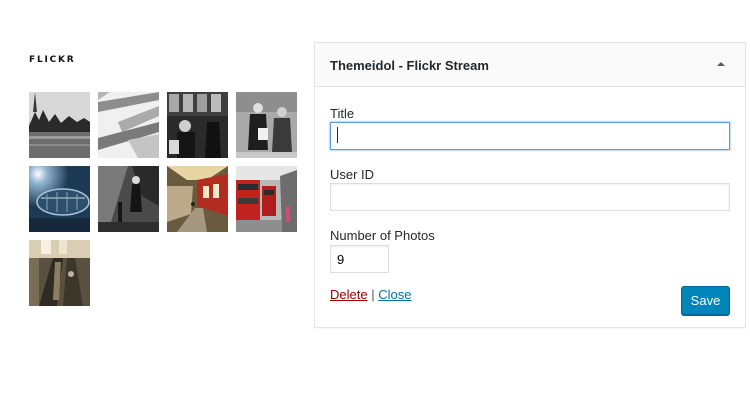  What do you see at coordinates (52, 60) in the screenshot?
I see `flickr-widget-heading: FLICKR` at bounding box center [52, 60].